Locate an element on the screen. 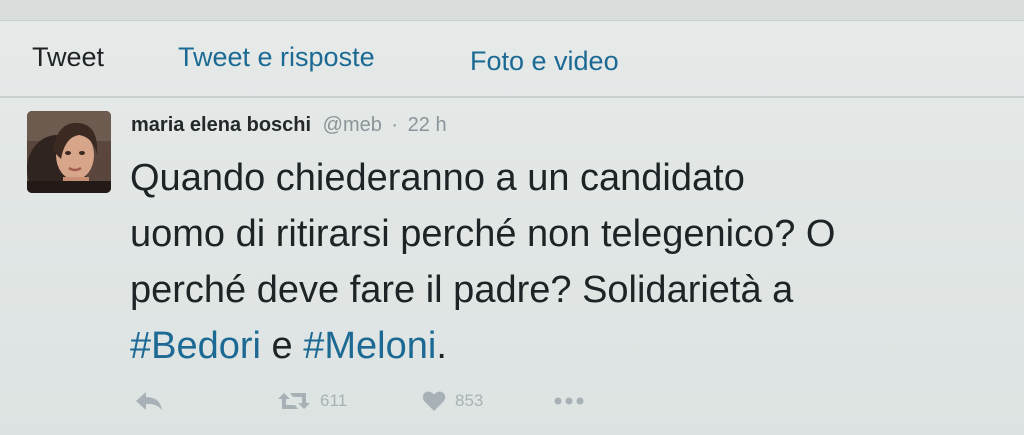 Image resolution: width=1024 pixels, height=435 pixels. more-button is located at coordinates (569, 401).